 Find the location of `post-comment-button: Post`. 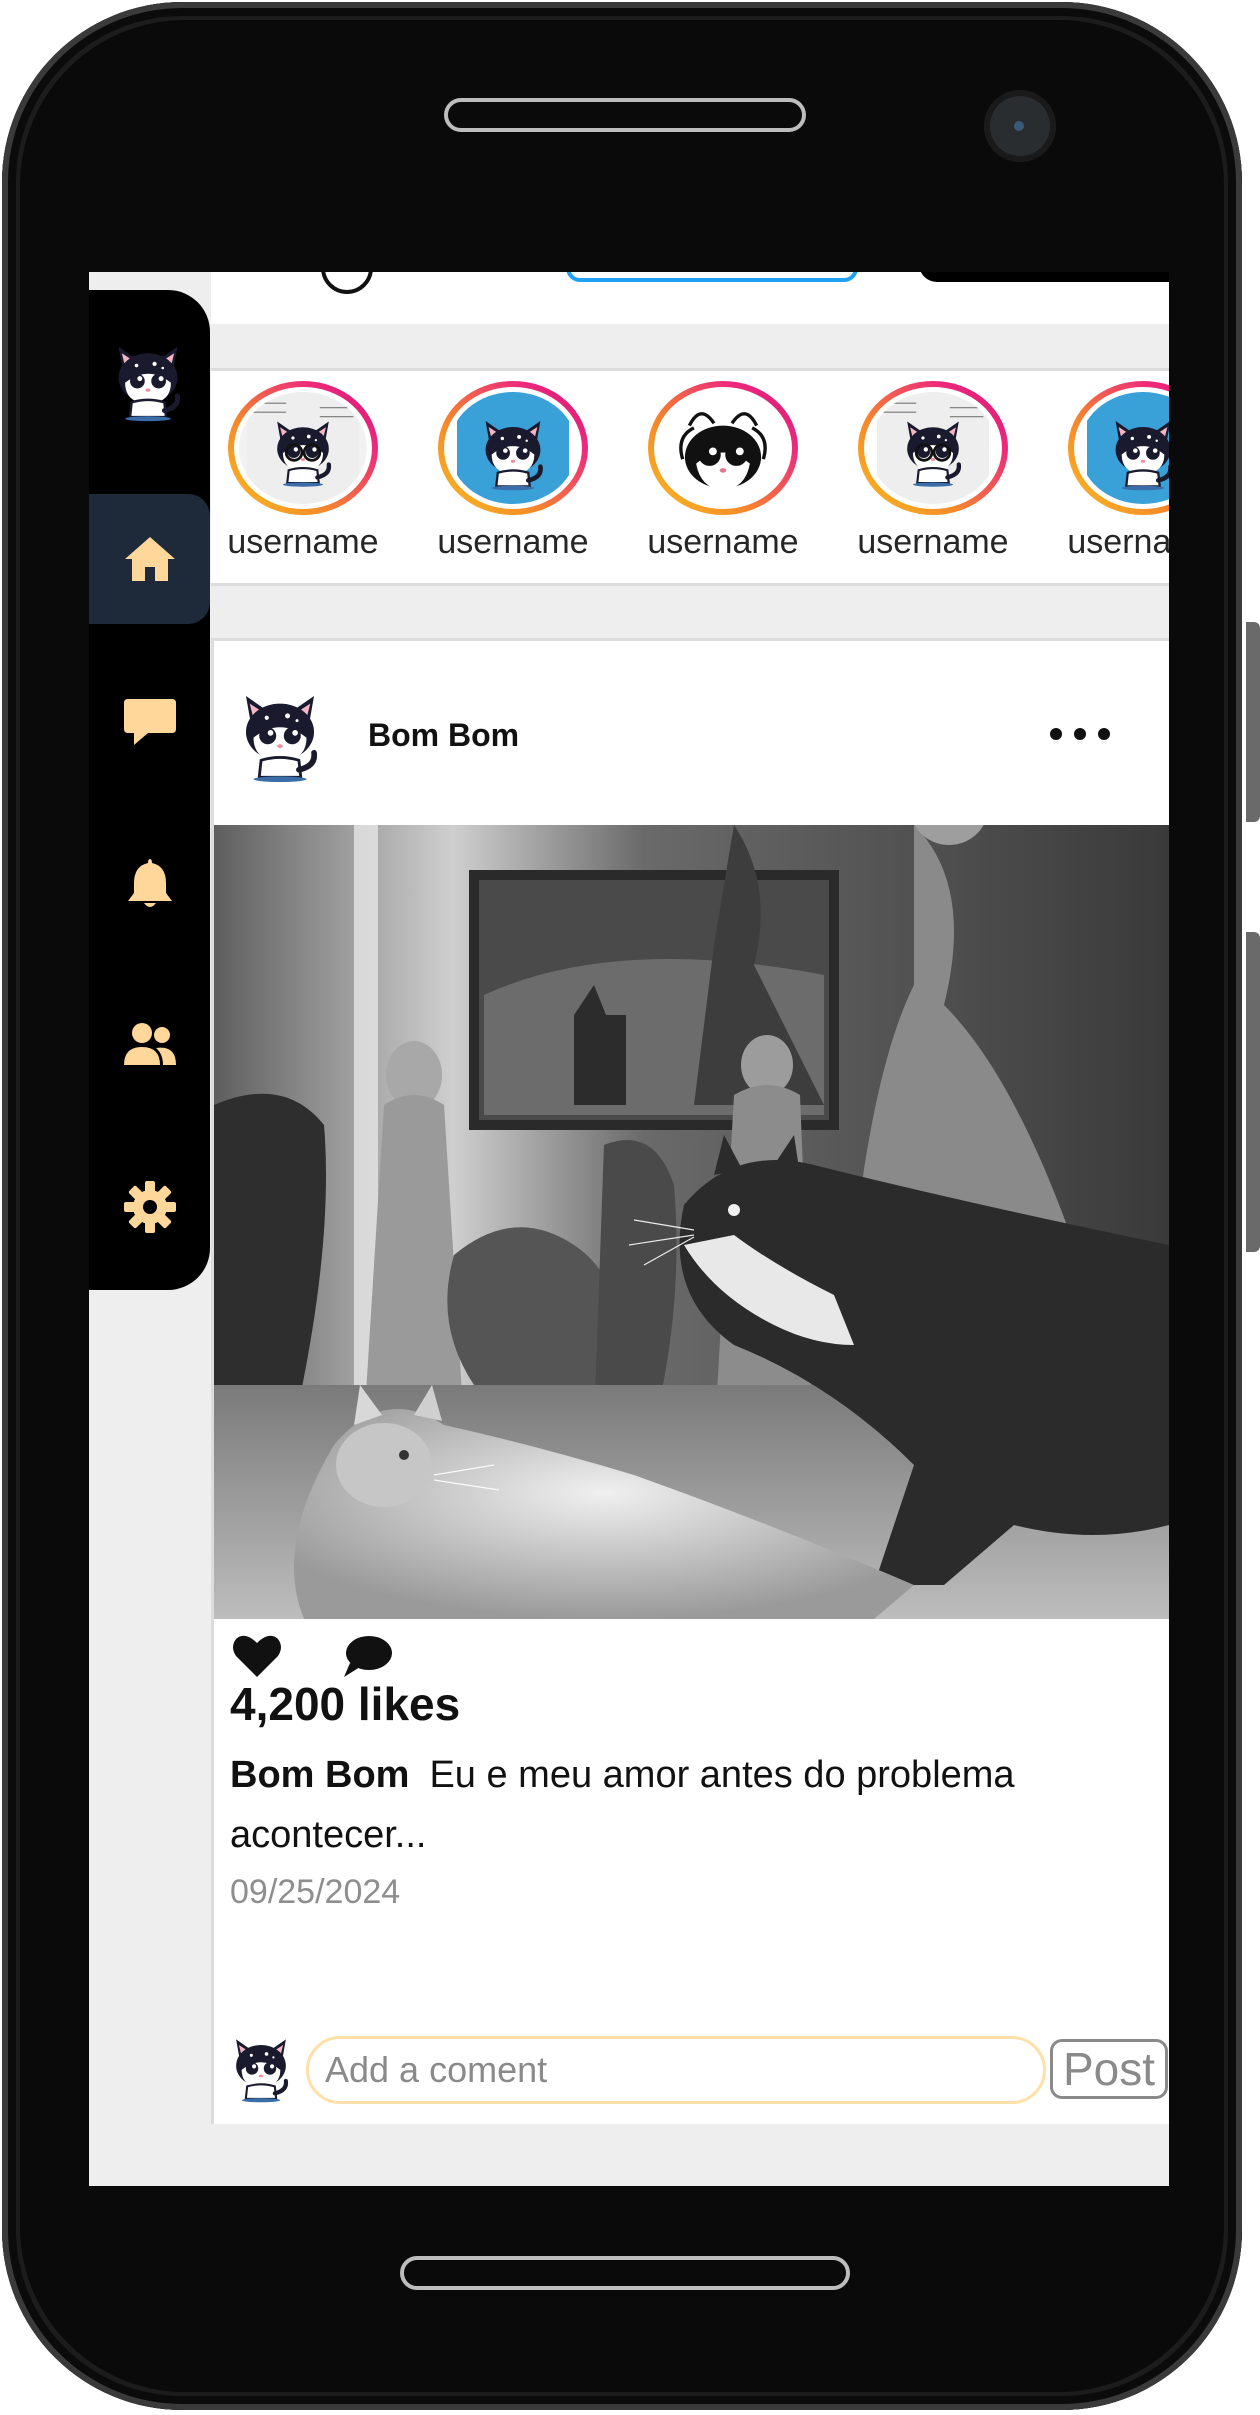

post-comment-button: Post is located at coordinates (1109, 2069).